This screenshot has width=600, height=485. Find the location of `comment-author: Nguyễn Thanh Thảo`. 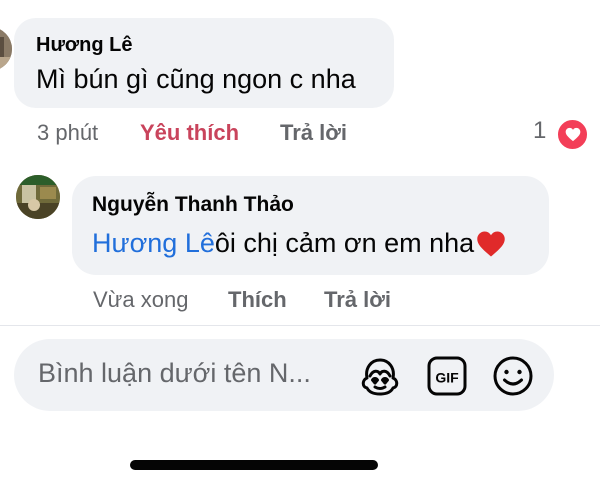

comment-author: Nguyễn Thanh Thảo is located at coordinates (193, 205).